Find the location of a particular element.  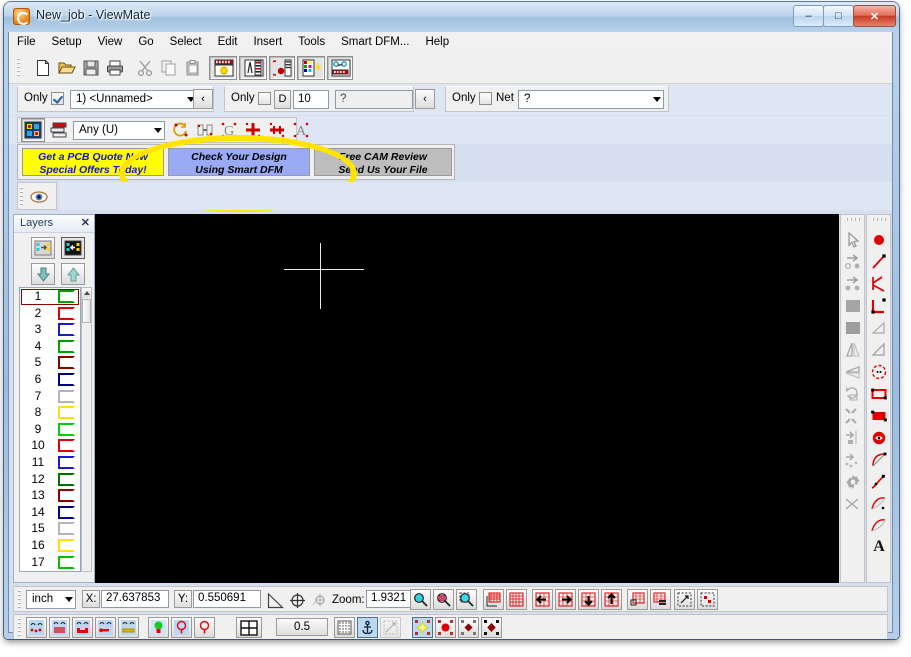

zoom-window-icon is located at coordinates (466, 599).